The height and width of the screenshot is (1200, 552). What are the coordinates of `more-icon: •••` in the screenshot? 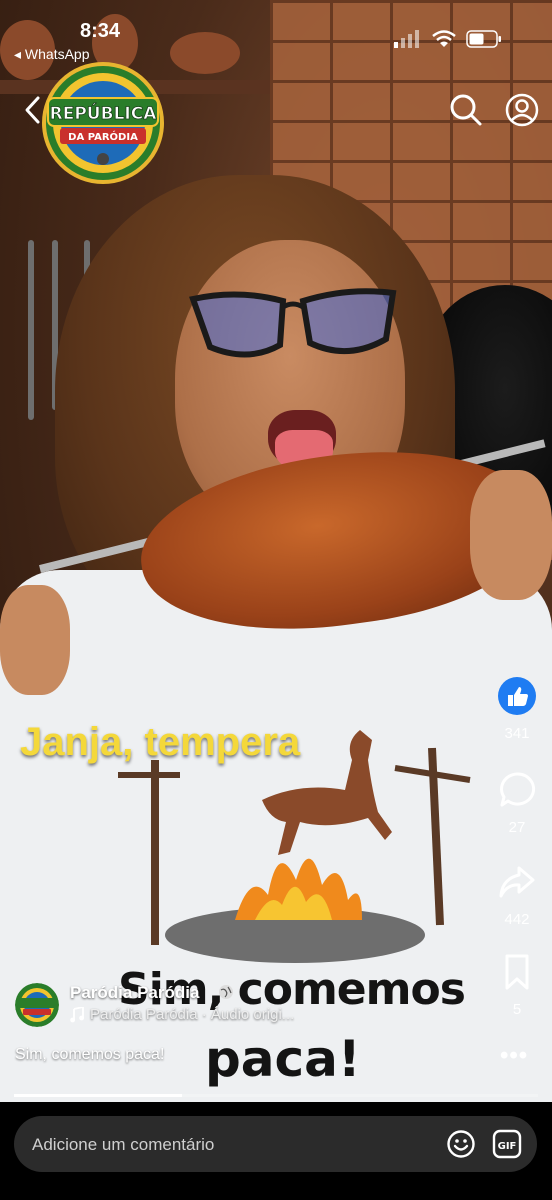 It's located at (514, 1055).